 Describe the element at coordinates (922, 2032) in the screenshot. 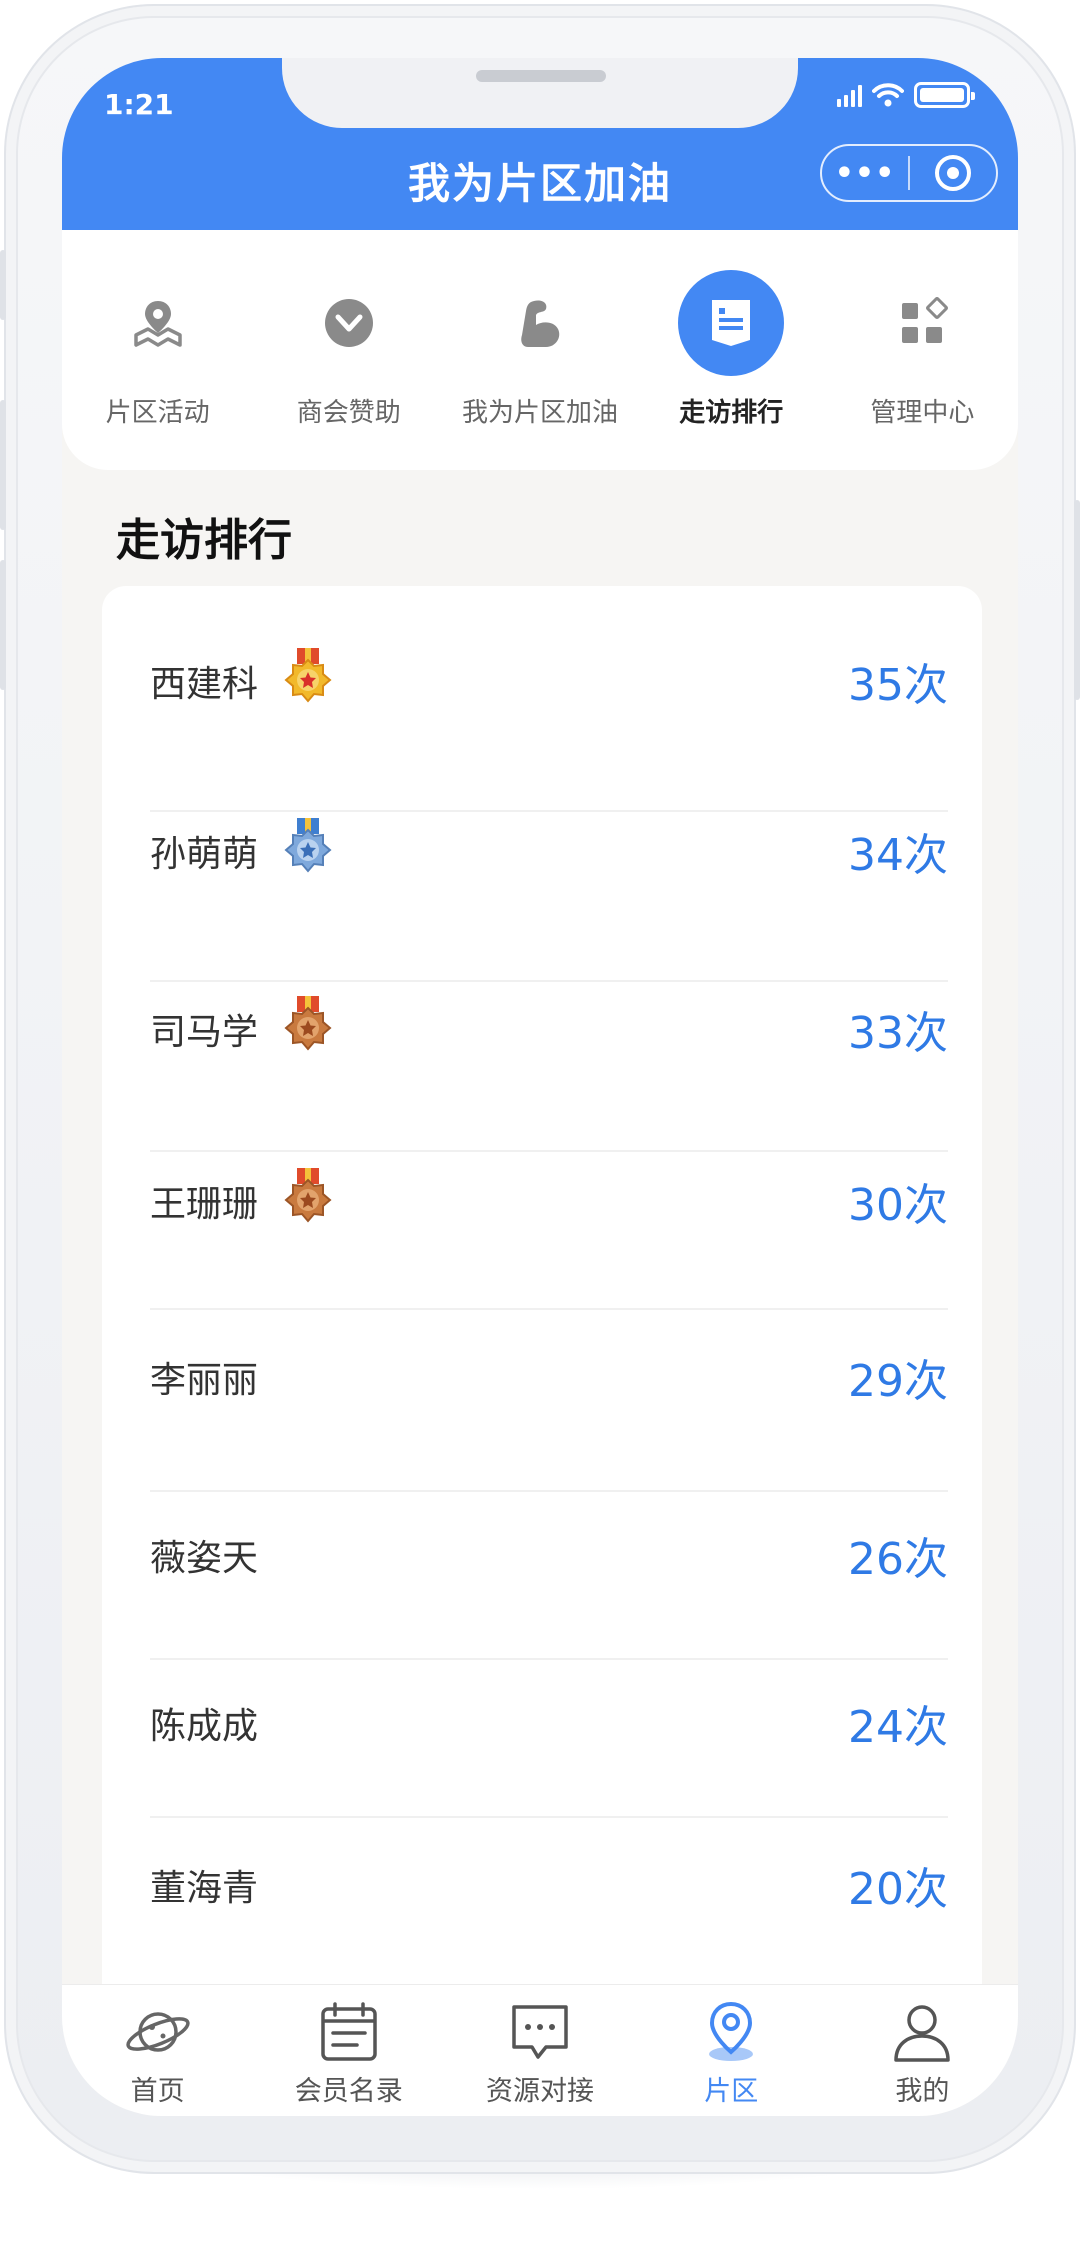

I see `user-icon` at that location.